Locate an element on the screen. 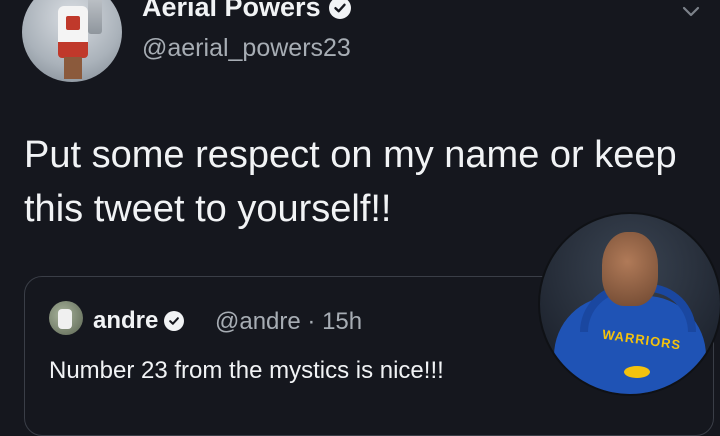 This screenshot has width=720, height=436. quoted-avatar-figure is located at coordinates (65, 319).